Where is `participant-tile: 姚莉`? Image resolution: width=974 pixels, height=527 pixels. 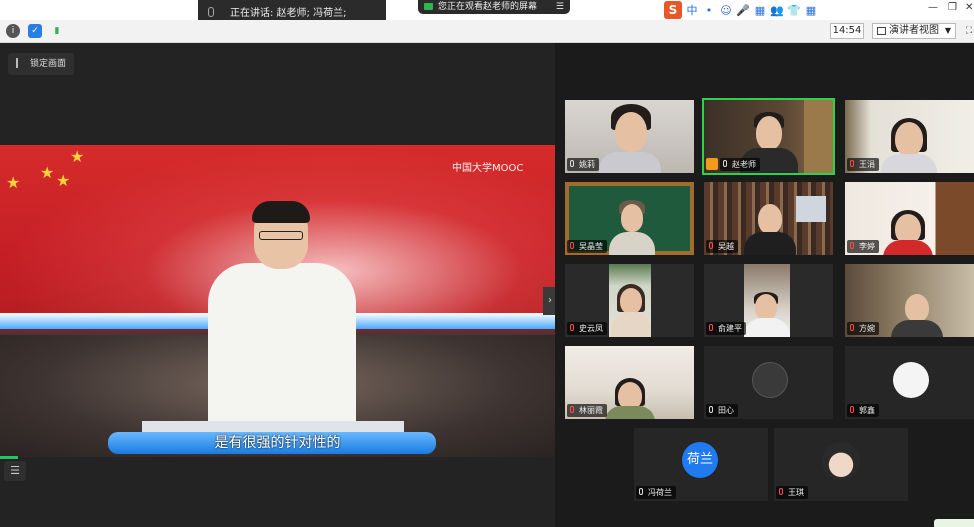 participant-tile: 姚莉 is located at coordinates (629, 136).